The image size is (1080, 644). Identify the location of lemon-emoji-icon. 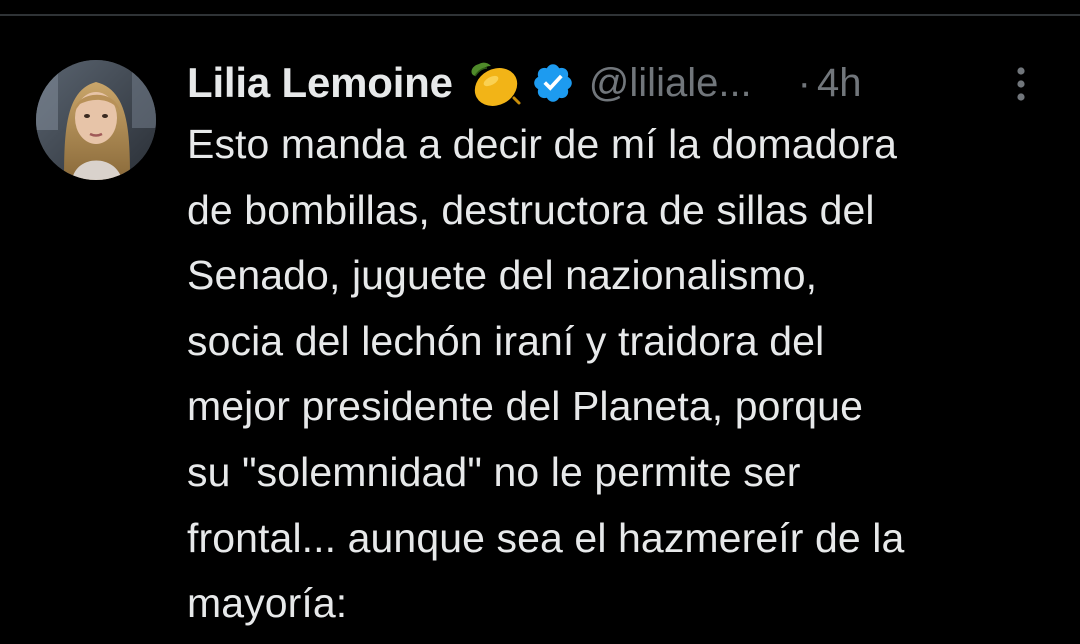
(494, 83).